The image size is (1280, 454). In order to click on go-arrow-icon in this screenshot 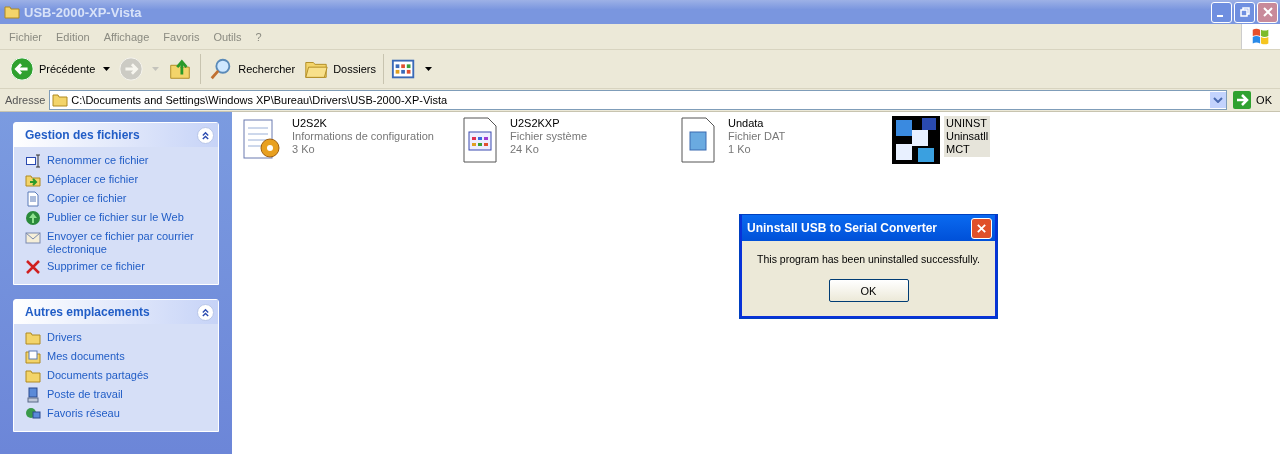, I will do `click(1242, 100)`.